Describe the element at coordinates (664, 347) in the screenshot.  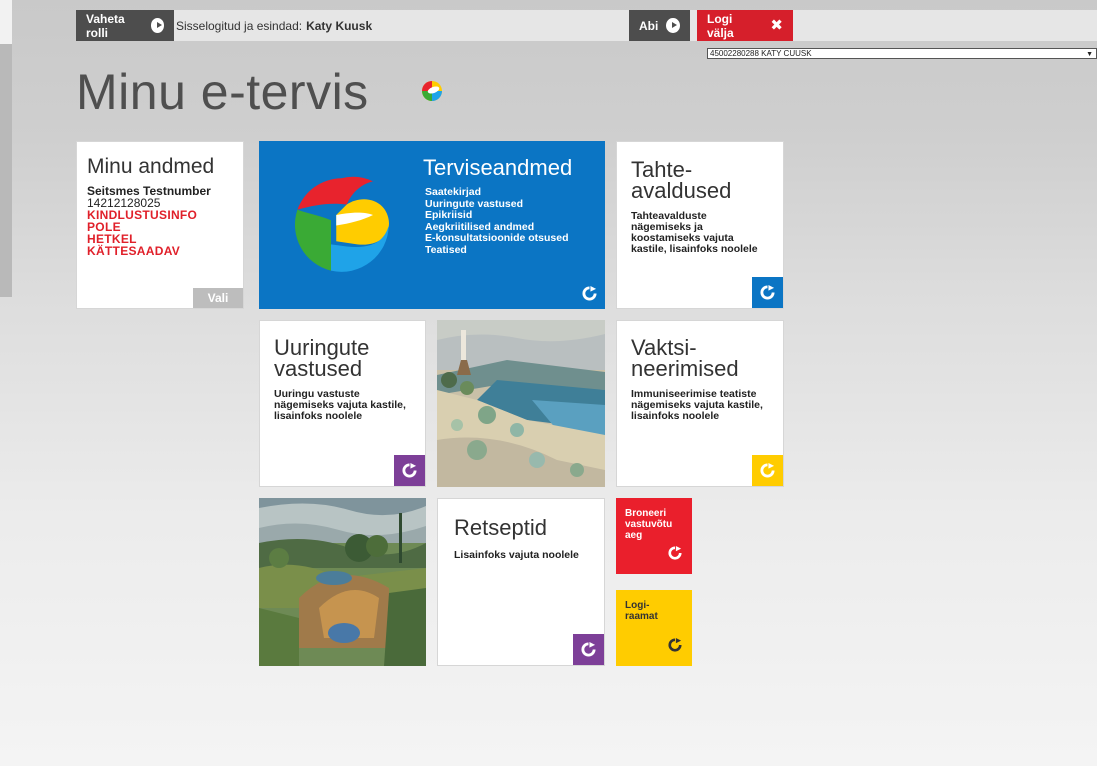
I see `tile-title-line1: Vaktsi-` at that location.